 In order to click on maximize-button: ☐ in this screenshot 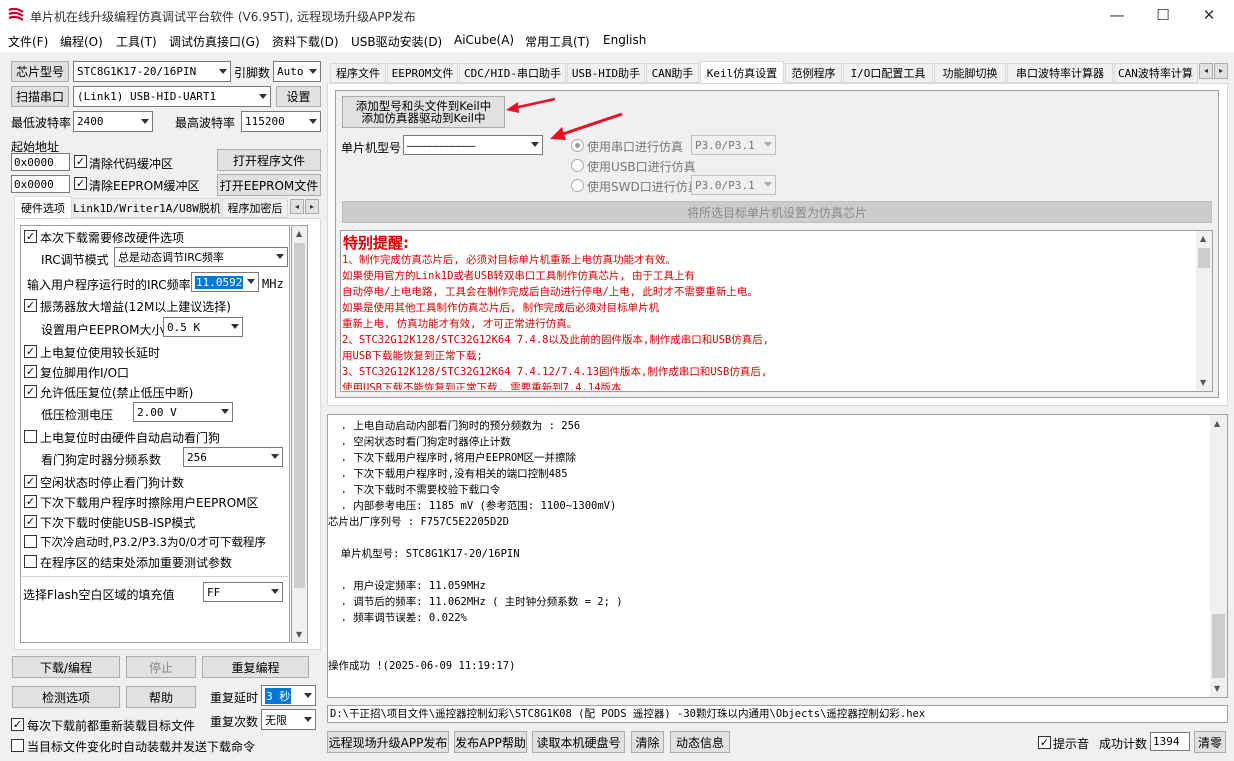, I will do `click(1163, 15)`.